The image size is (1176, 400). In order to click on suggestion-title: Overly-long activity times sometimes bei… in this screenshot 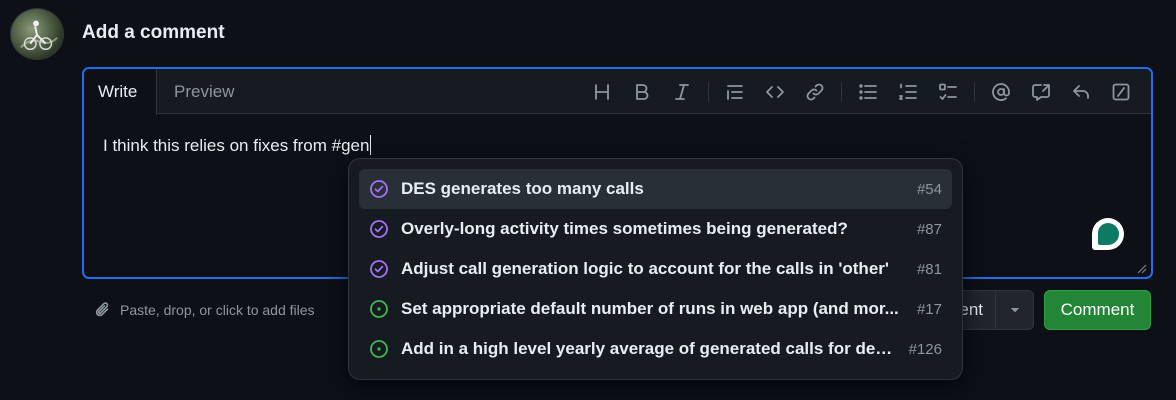, I will do `click(624, 228)`.